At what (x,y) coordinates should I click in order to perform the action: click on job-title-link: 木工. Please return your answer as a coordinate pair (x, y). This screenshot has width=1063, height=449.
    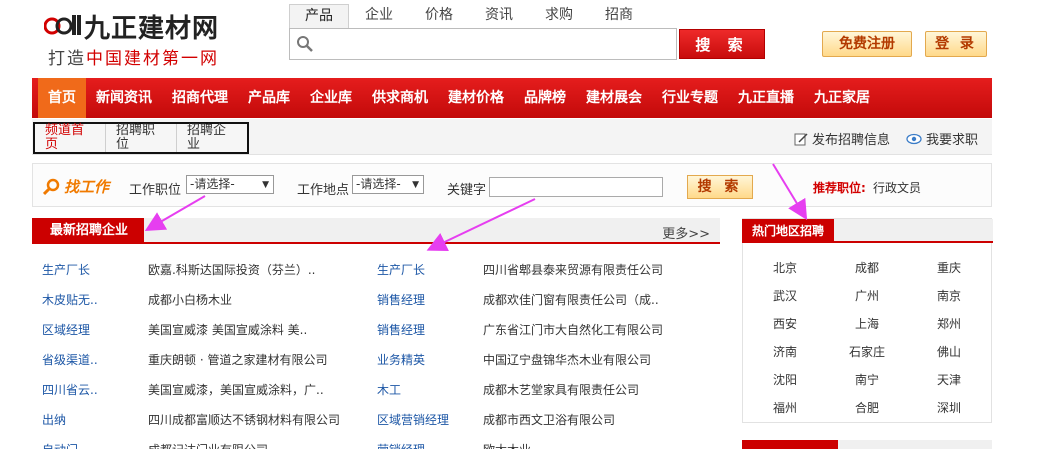
    Looking at the image, I should click on (389, 390).